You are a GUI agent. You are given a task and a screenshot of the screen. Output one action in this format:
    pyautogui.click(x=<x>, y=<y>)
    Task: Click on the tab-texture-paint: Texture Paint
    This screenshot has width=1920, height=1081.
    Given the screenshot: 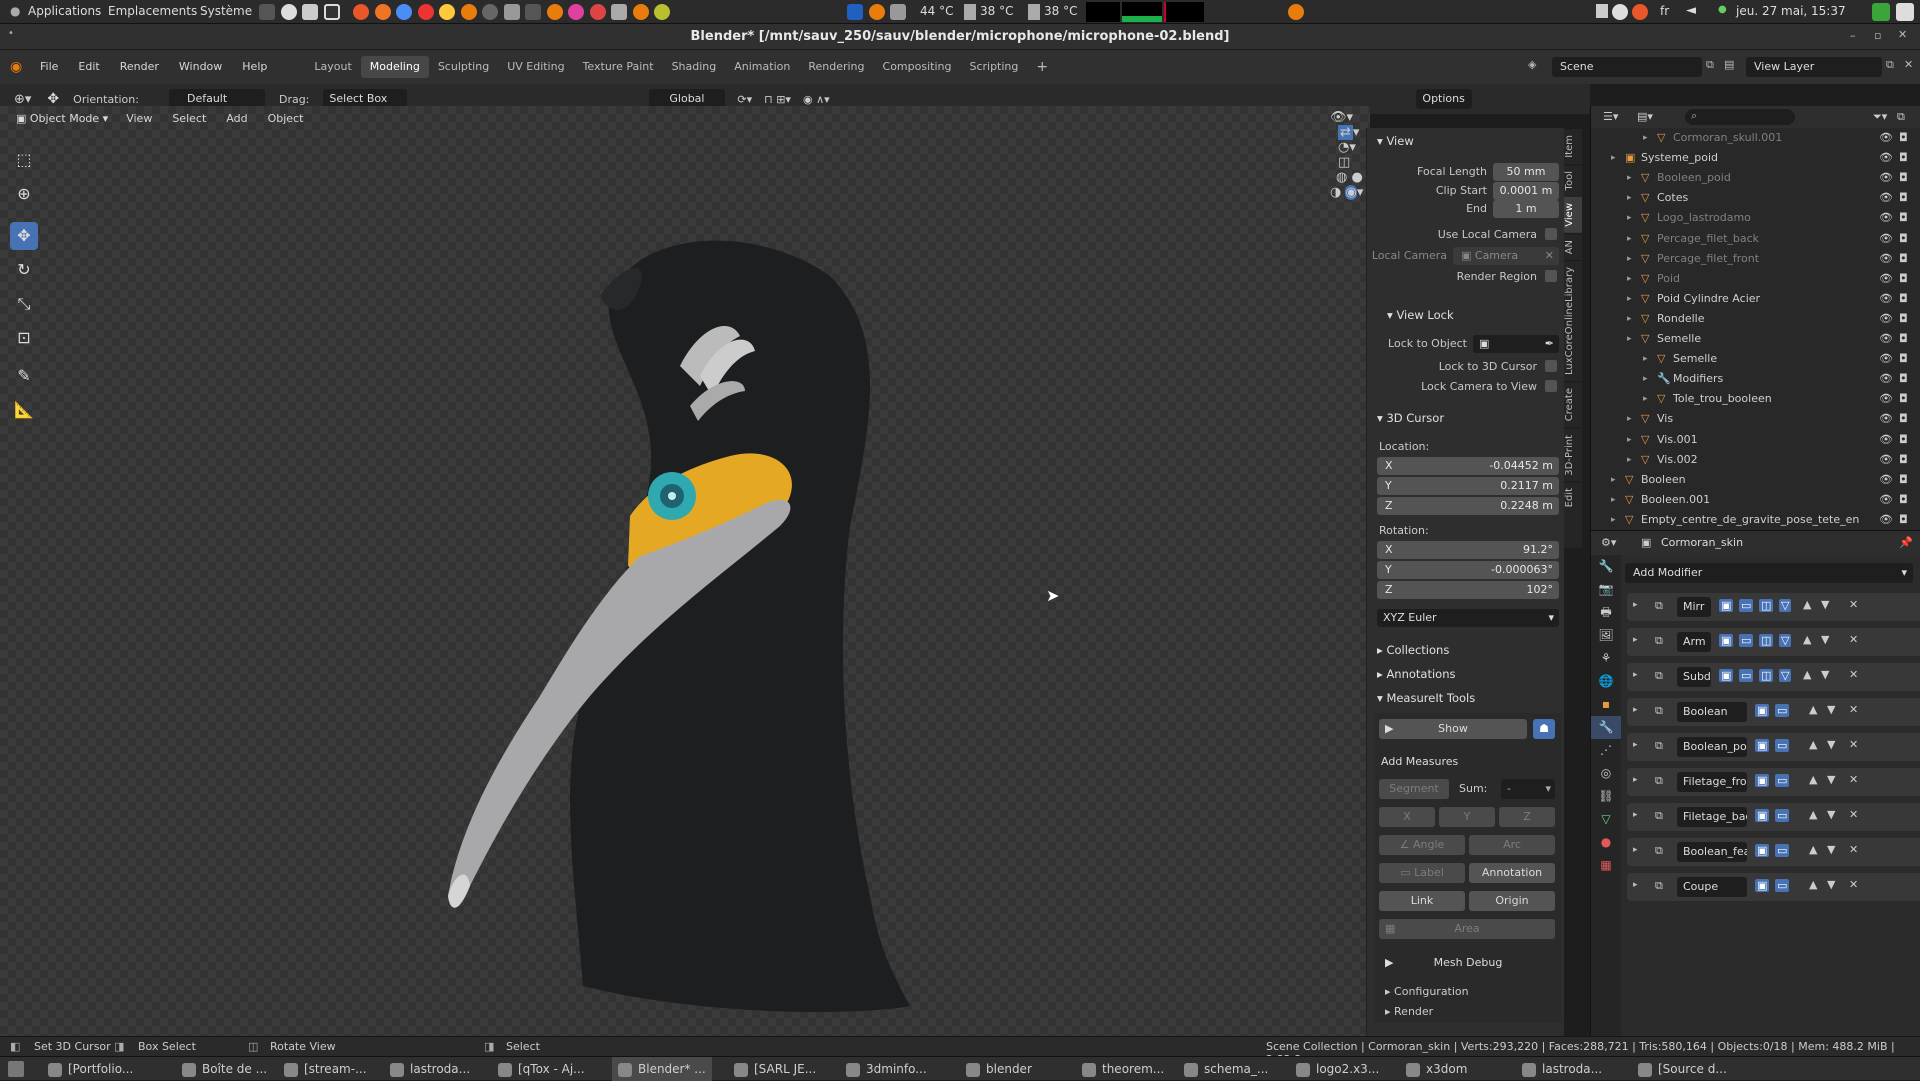 What is the action you would take?
    pyautogui.click(x=618, y=67)
    